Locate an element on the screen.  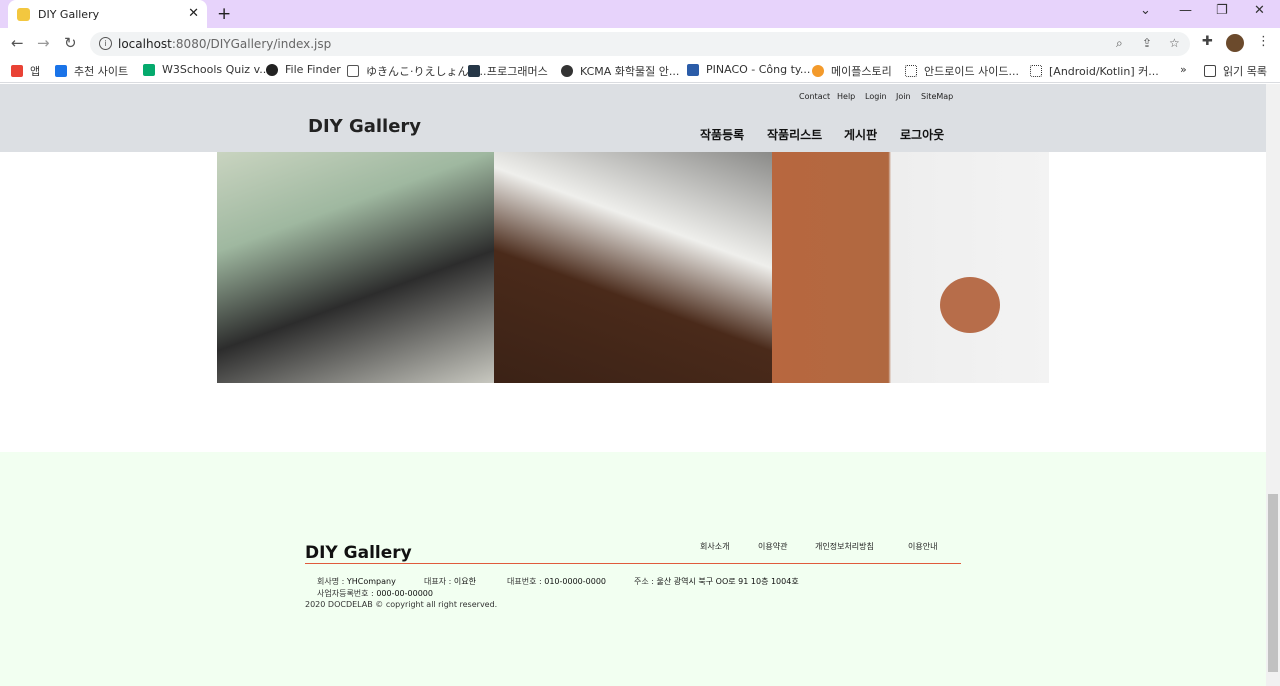
back-icon: ← is located at coordinates (17, 43).